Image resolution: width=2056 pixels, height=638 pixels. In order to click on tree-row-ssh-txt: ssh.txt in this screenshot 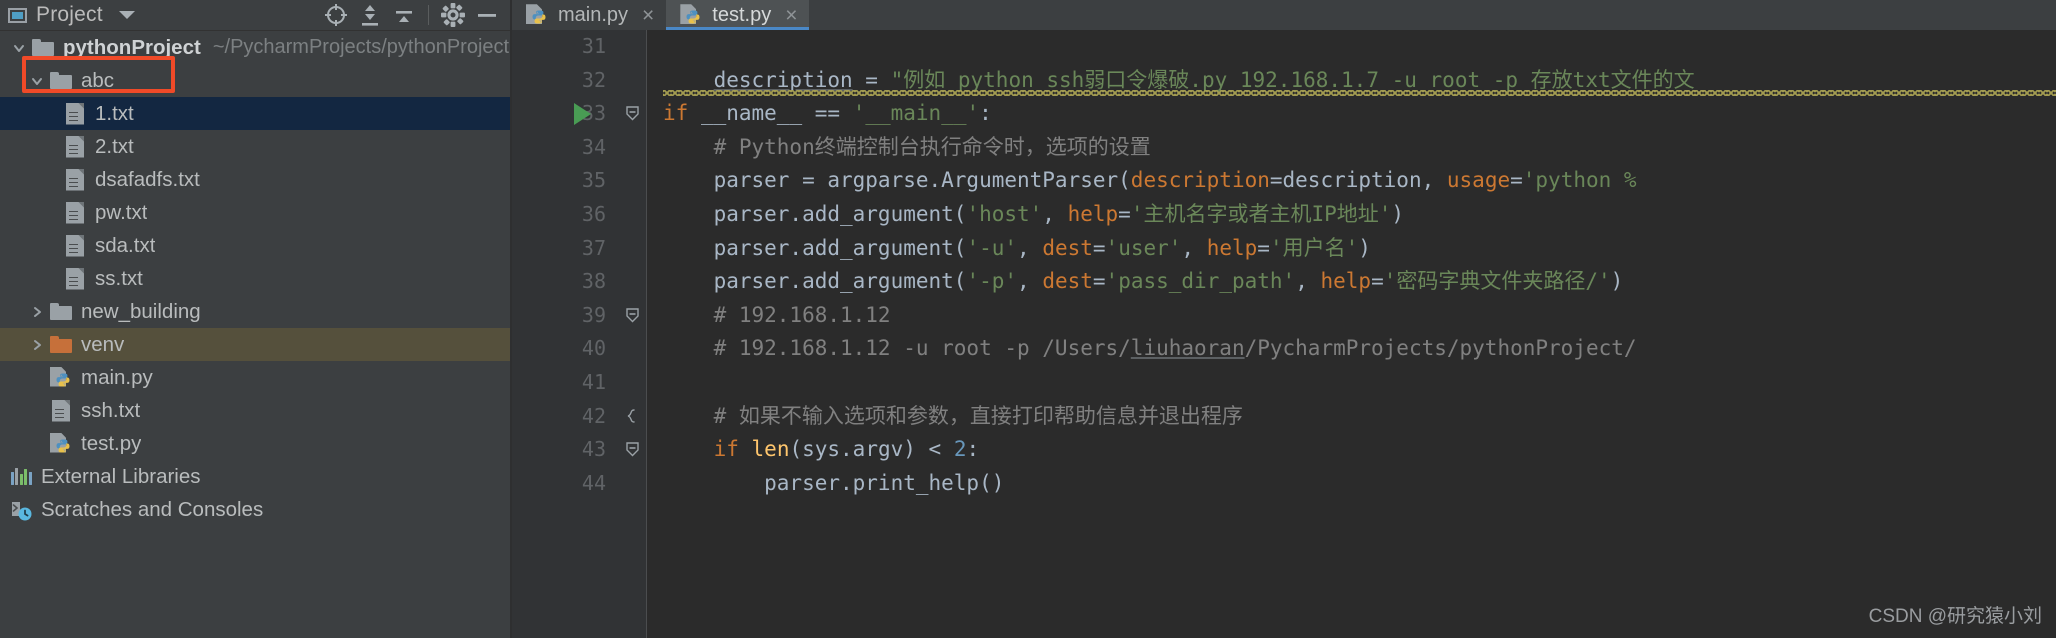, I will do `click(255, 410)`.